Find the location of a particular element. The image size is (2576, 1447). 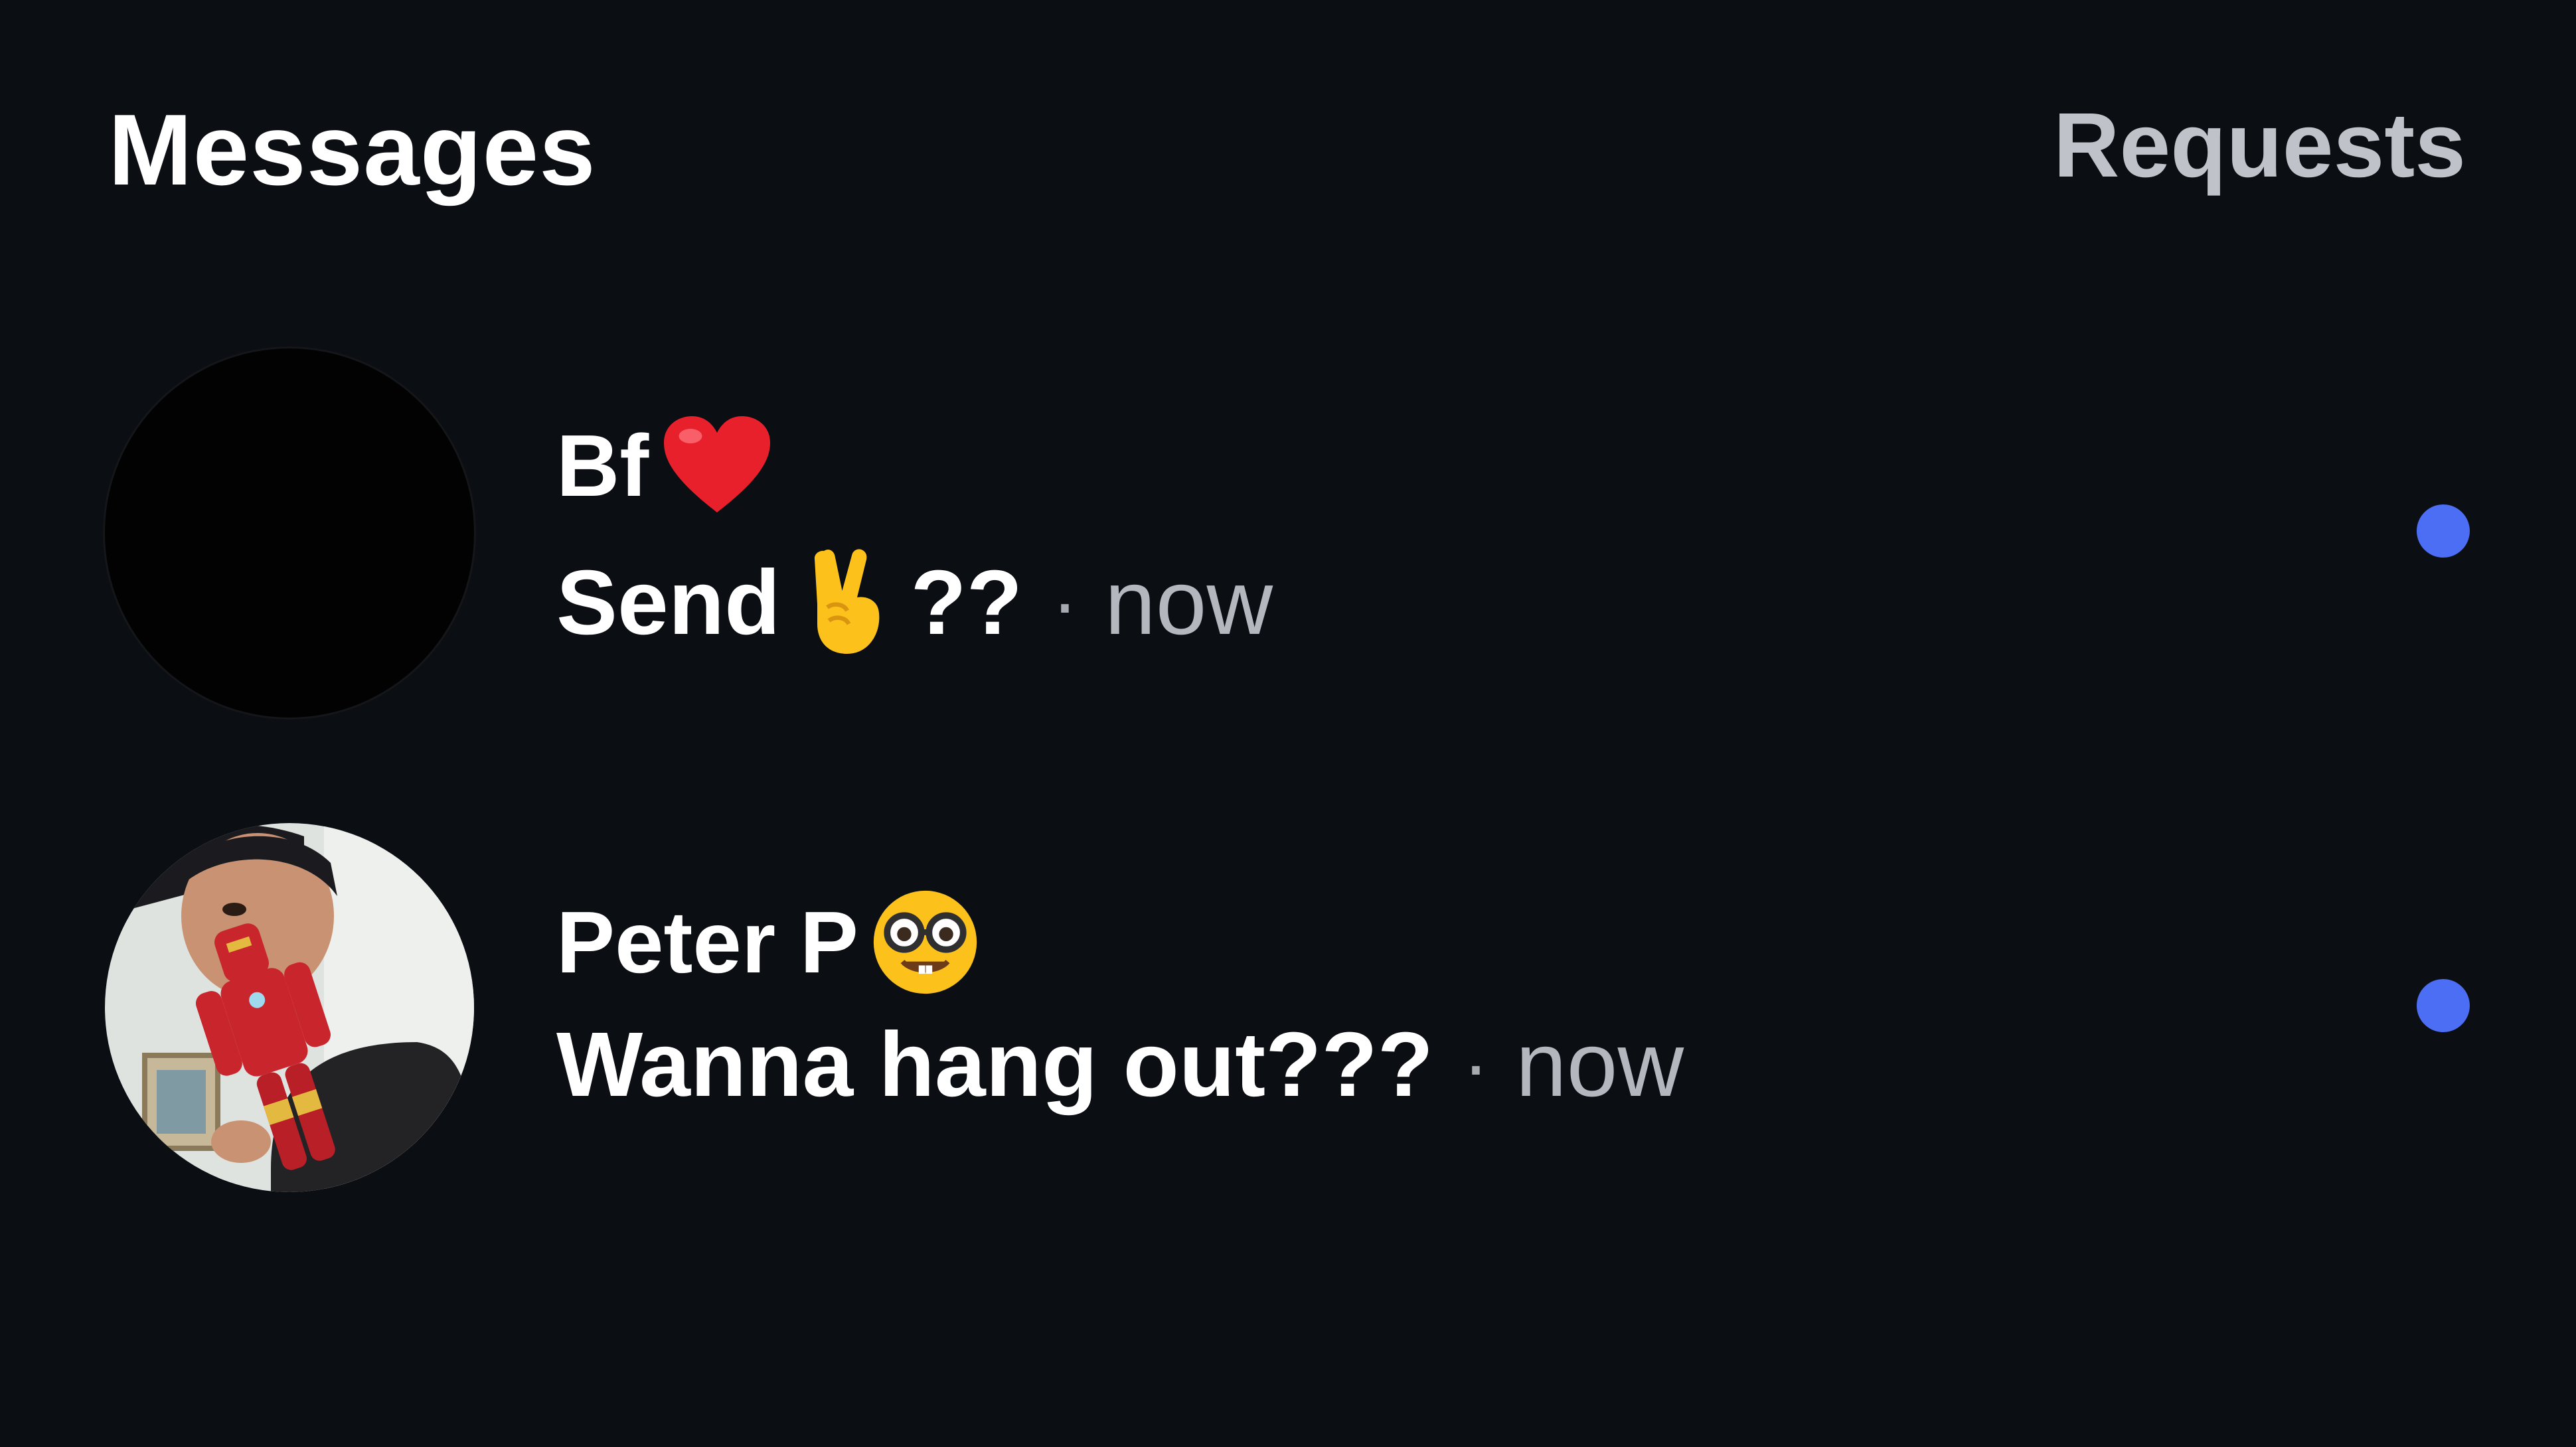

contact-name: Peter P is located at coordinates (768, 942).